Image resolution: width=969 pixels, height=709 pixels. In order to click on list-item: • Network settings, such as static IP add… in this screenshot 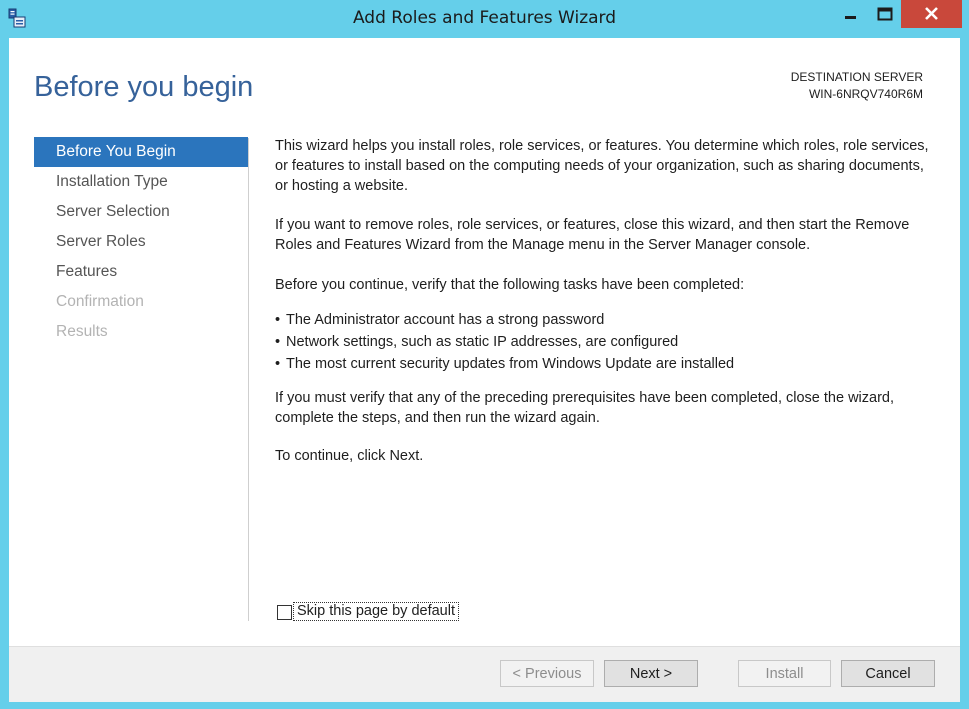, I will do `click(605, 342)`.